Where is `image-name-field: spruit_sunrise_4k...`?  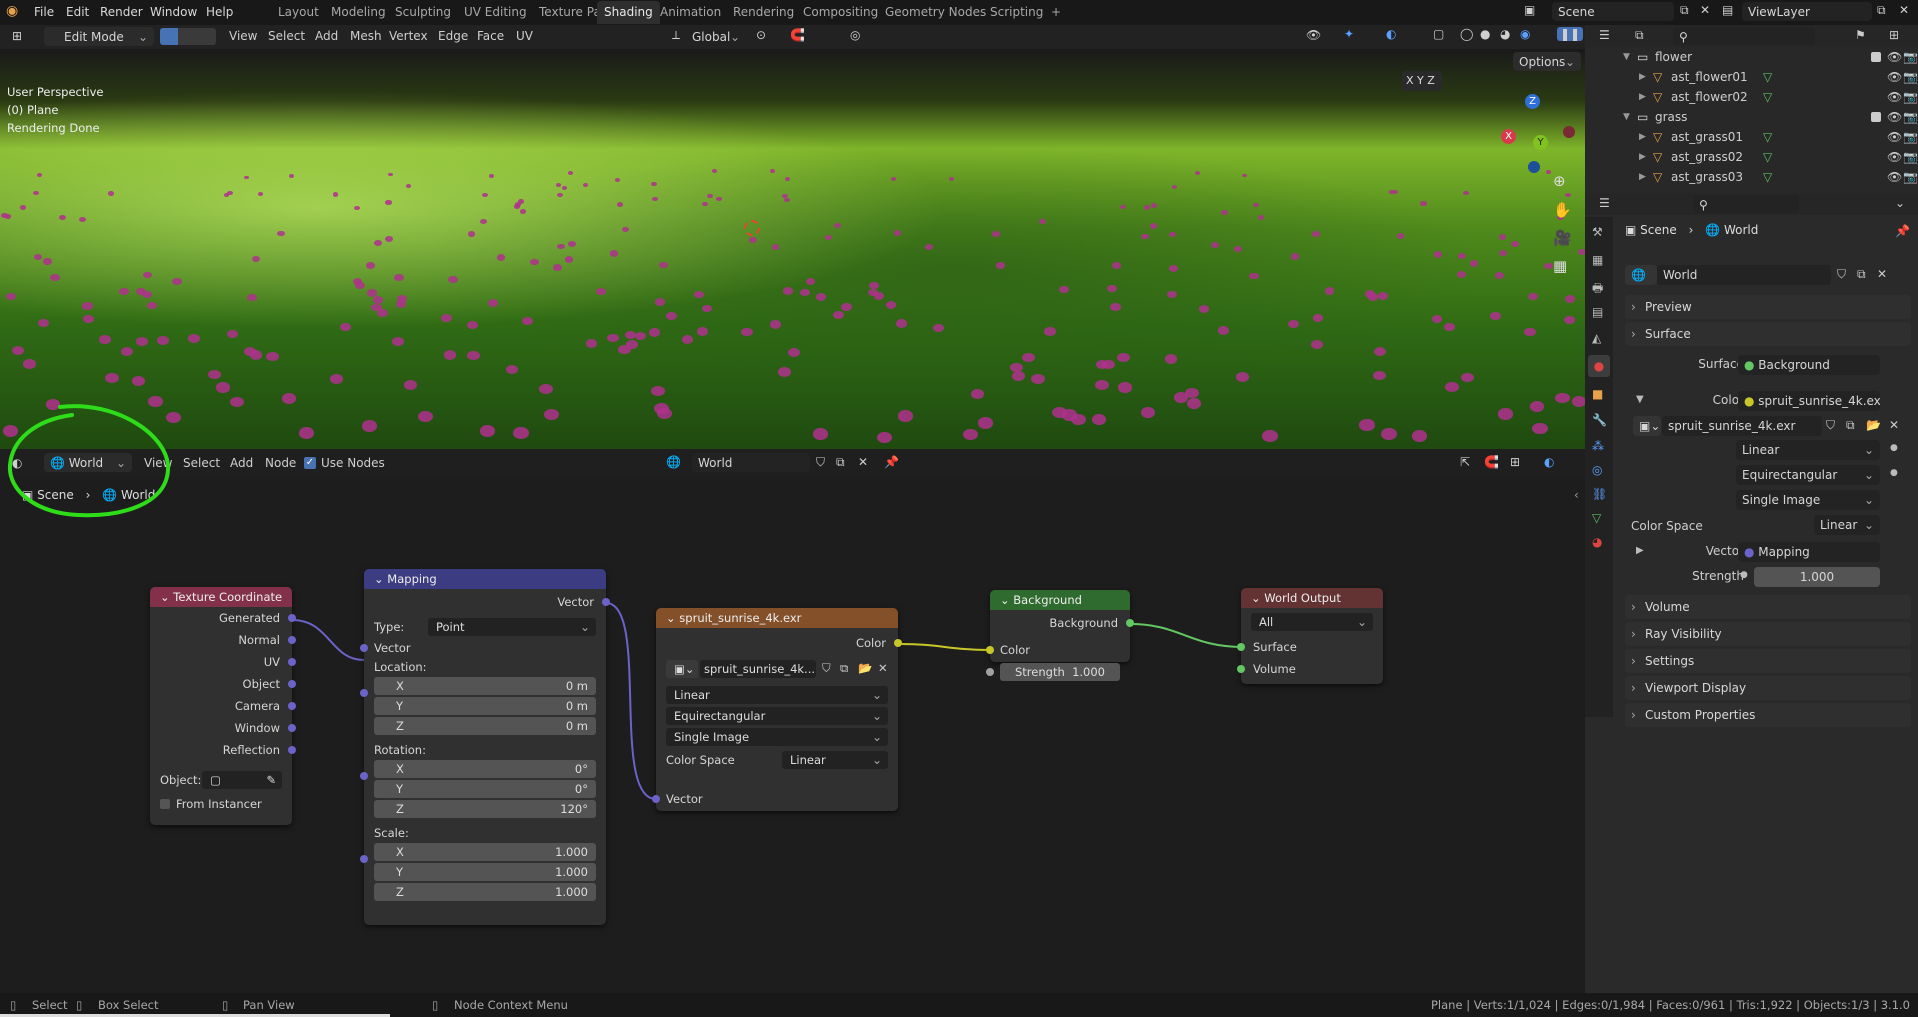
image-name-field: spruit_sunrise_4k... is located at coordinates (758, 669).